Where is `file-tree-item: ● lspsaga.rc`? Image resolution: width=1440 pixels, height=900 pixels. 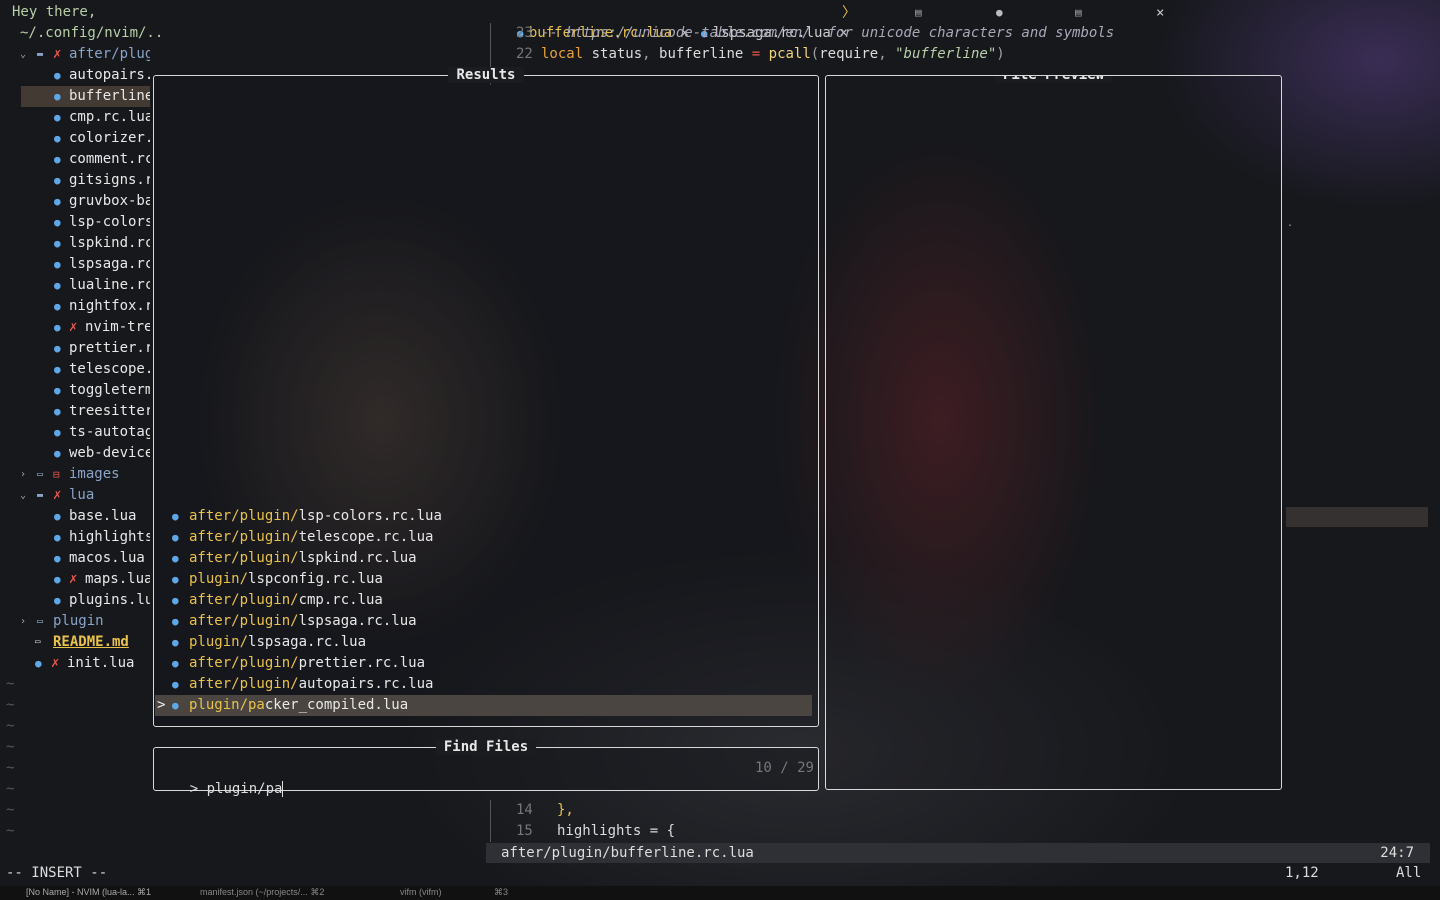 file-tree-item: ● lspsaga.rc is located at coordinates (75, 264).